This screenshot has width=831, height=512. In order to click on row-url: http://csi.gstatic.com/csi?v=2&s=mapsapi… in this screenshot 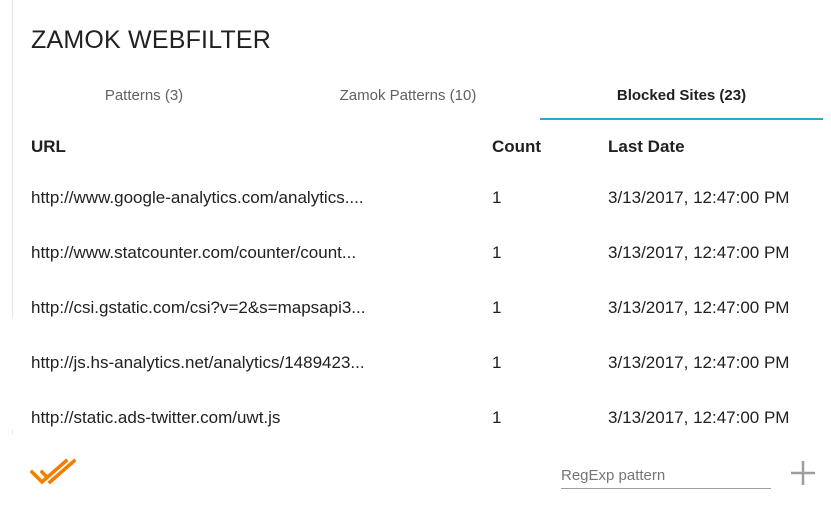, I will do `click(198, 307)`.